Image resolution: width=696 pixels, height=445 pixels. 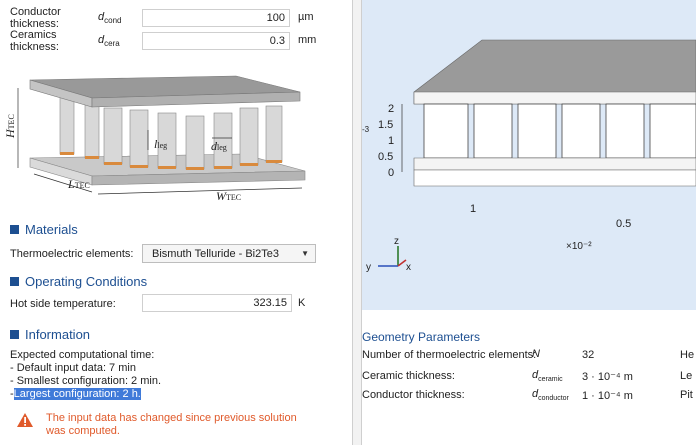 I want to click on hot-side-temperature-label: Hot side temperature:, so click(x=63, y=304).